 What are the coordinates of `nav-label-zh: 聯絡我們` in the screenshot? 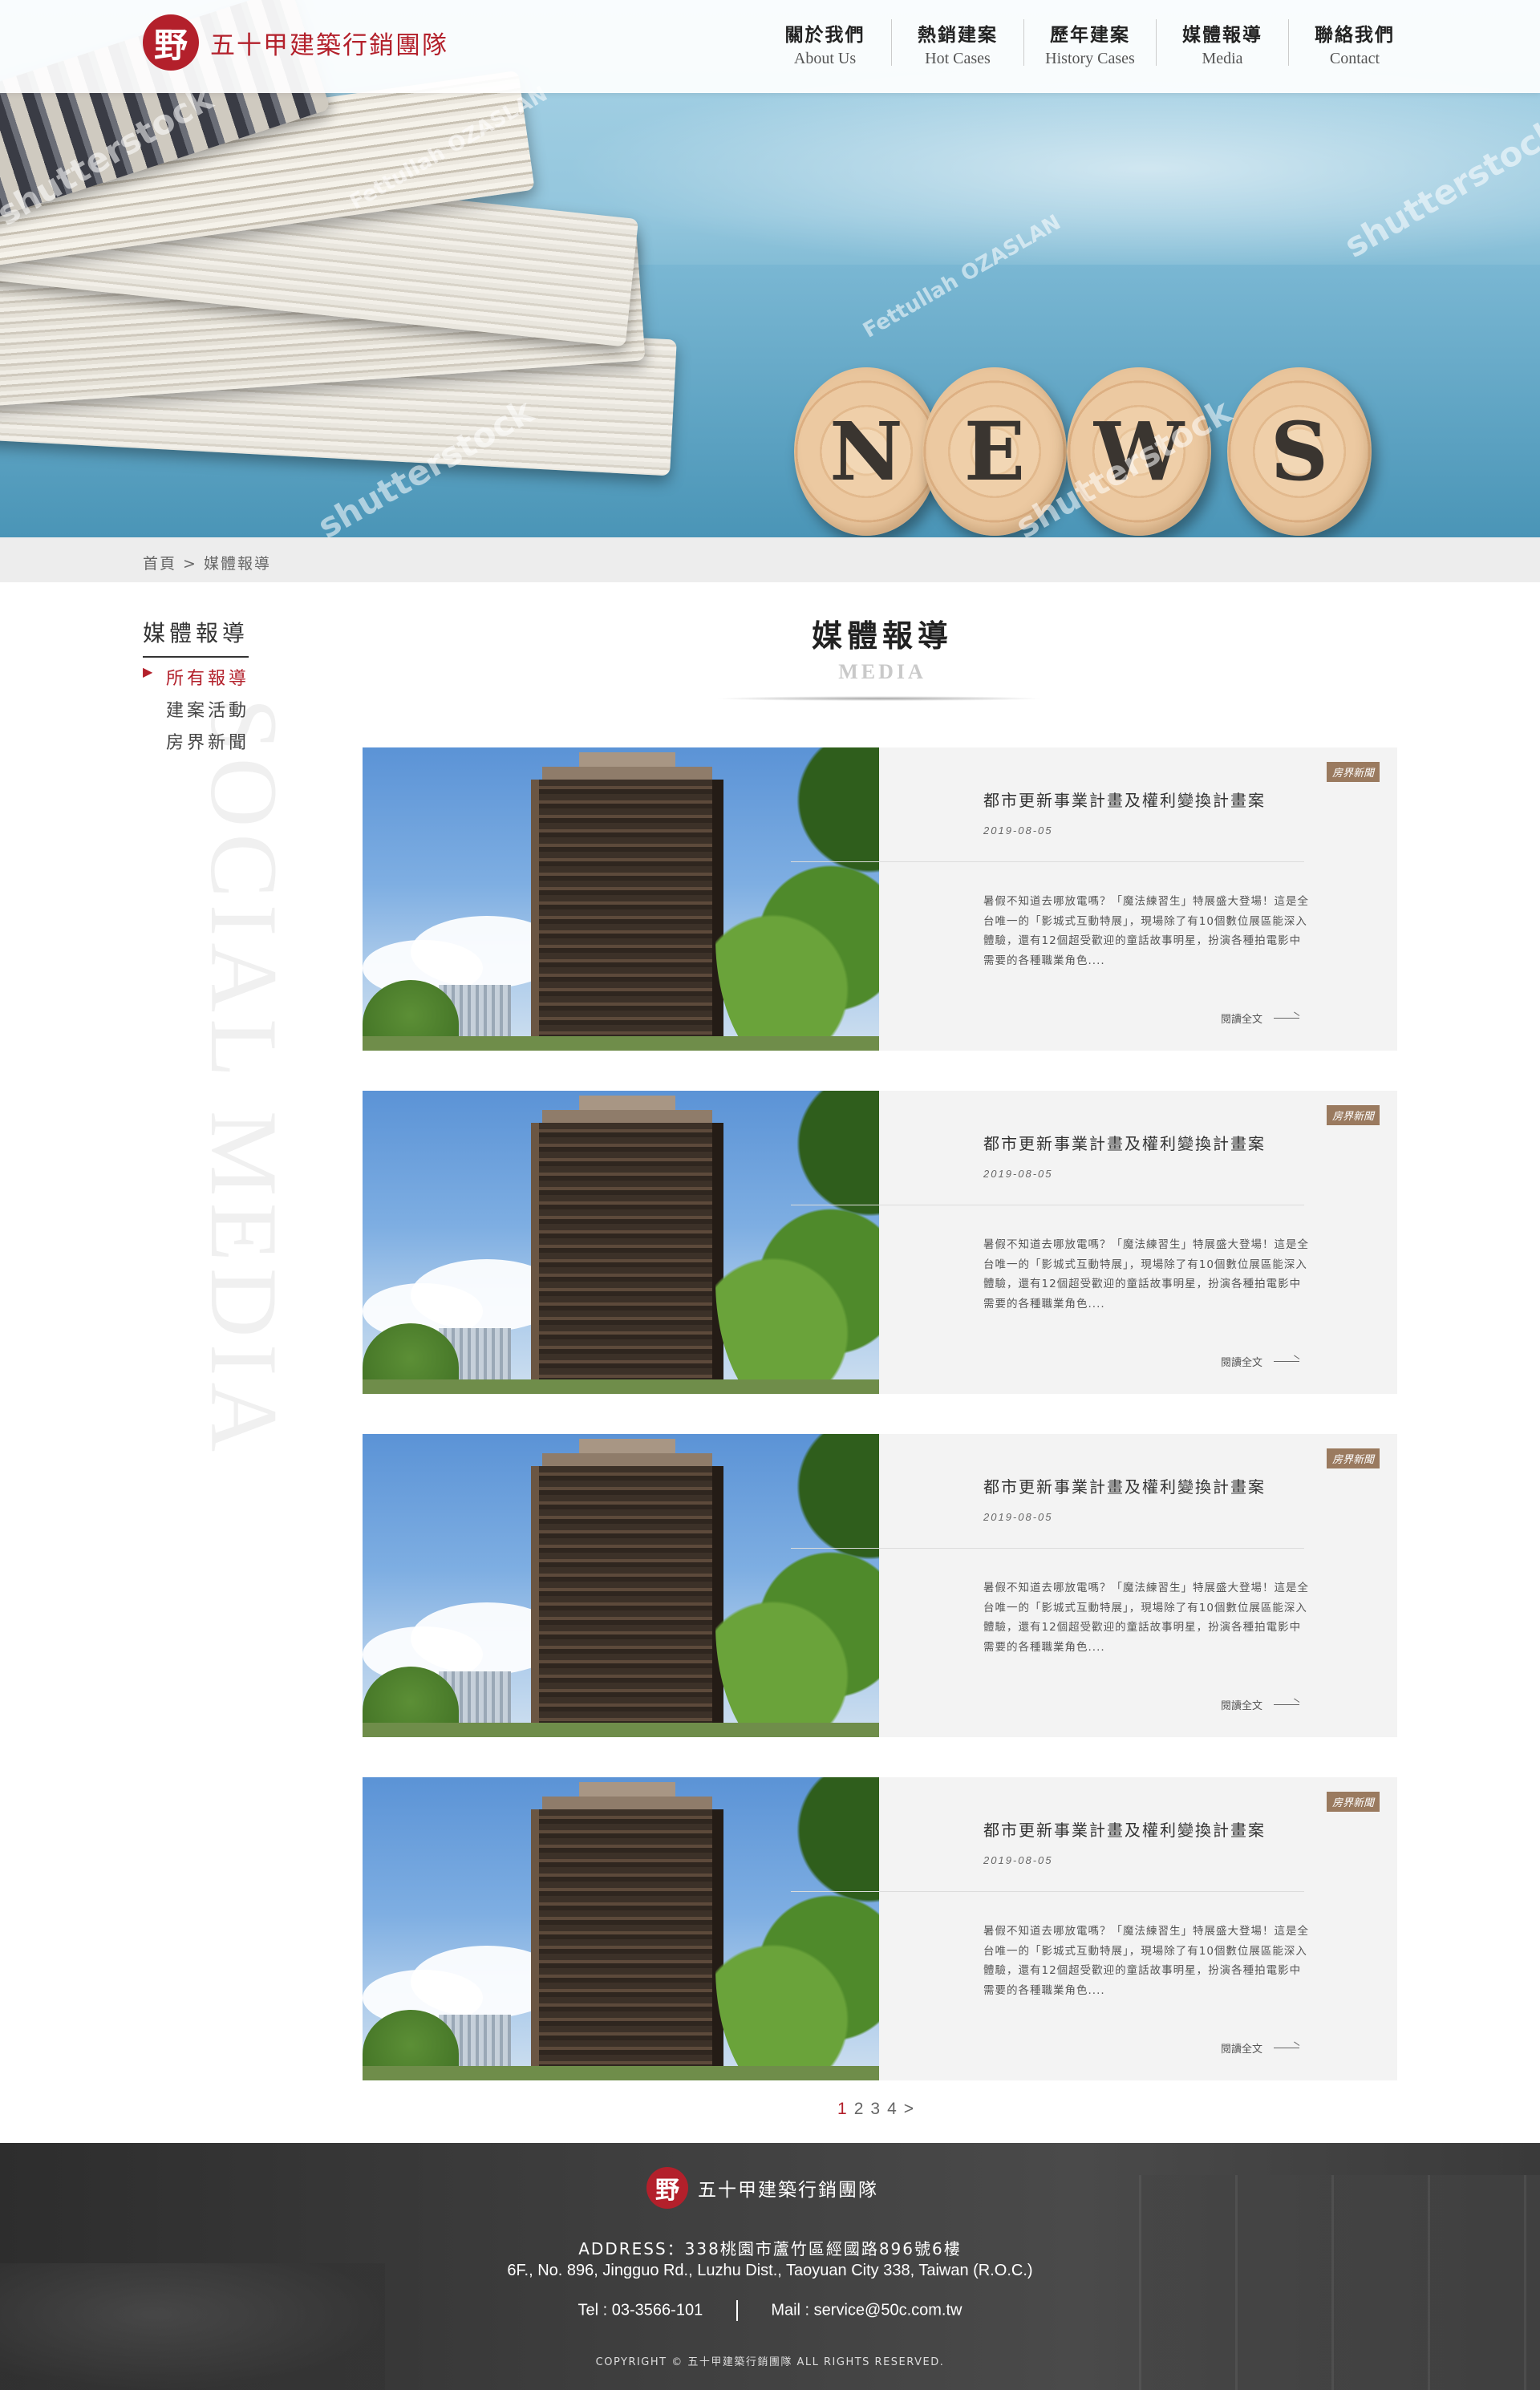 It's located at (1355, 35).